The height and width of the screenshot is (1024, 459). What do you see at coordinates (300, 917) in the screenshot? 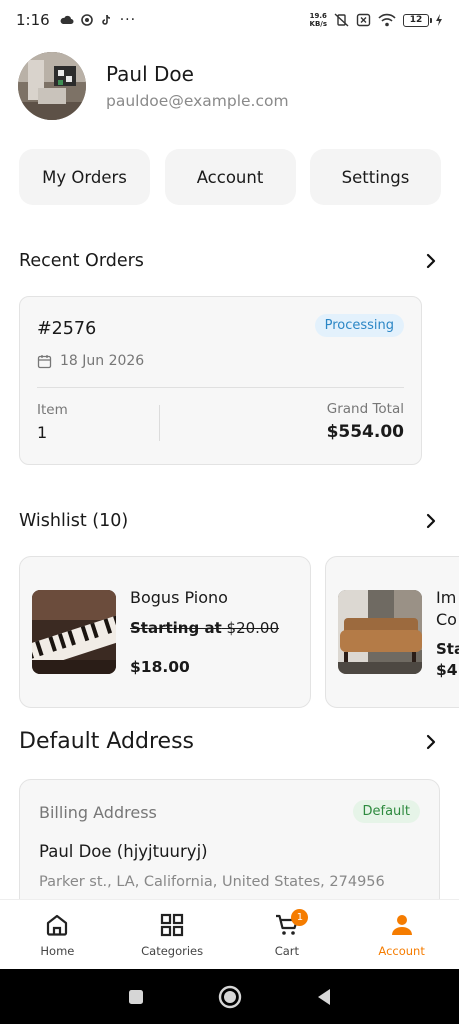
I see `cart-count-badge: 1` at bounding box center [300, 917].